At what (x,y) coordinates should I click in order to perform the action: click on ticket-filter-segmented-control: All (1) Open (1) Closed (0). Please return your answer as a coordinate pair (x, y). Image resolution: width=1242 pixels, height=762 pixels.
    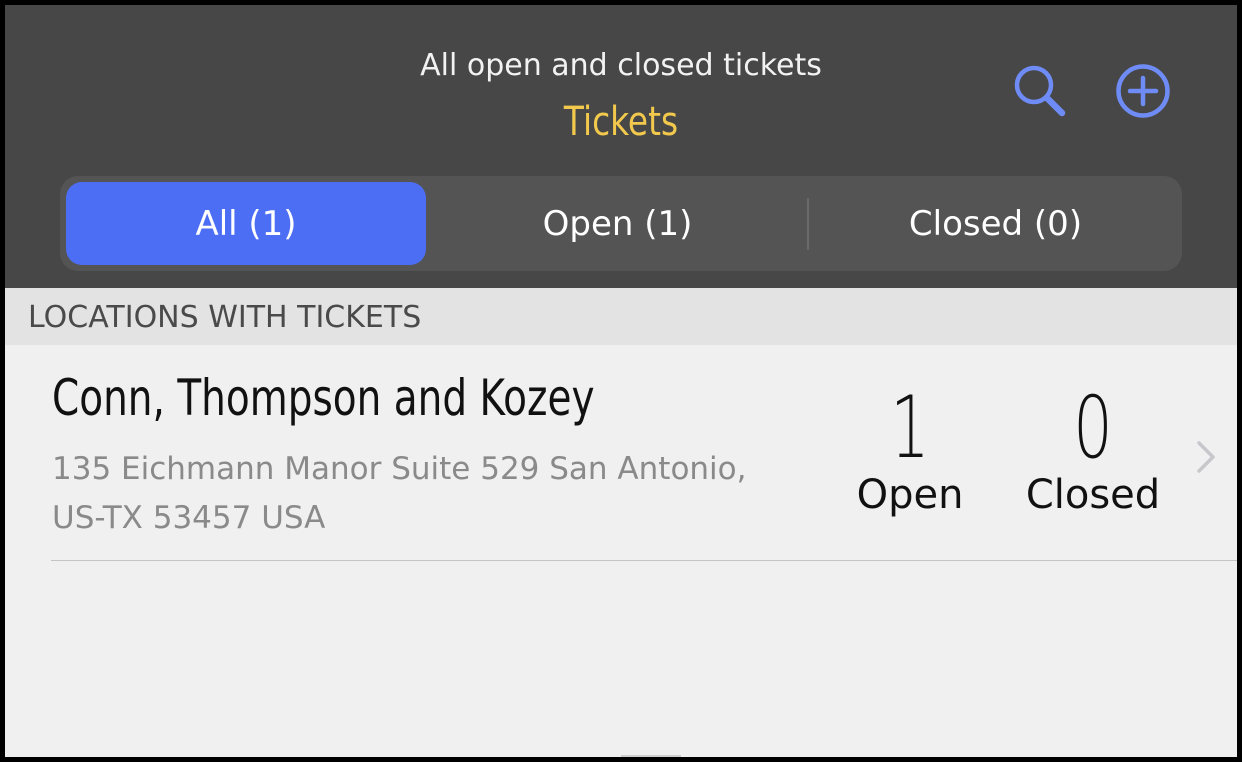
    Looking at the image, I should click on (621, 223).